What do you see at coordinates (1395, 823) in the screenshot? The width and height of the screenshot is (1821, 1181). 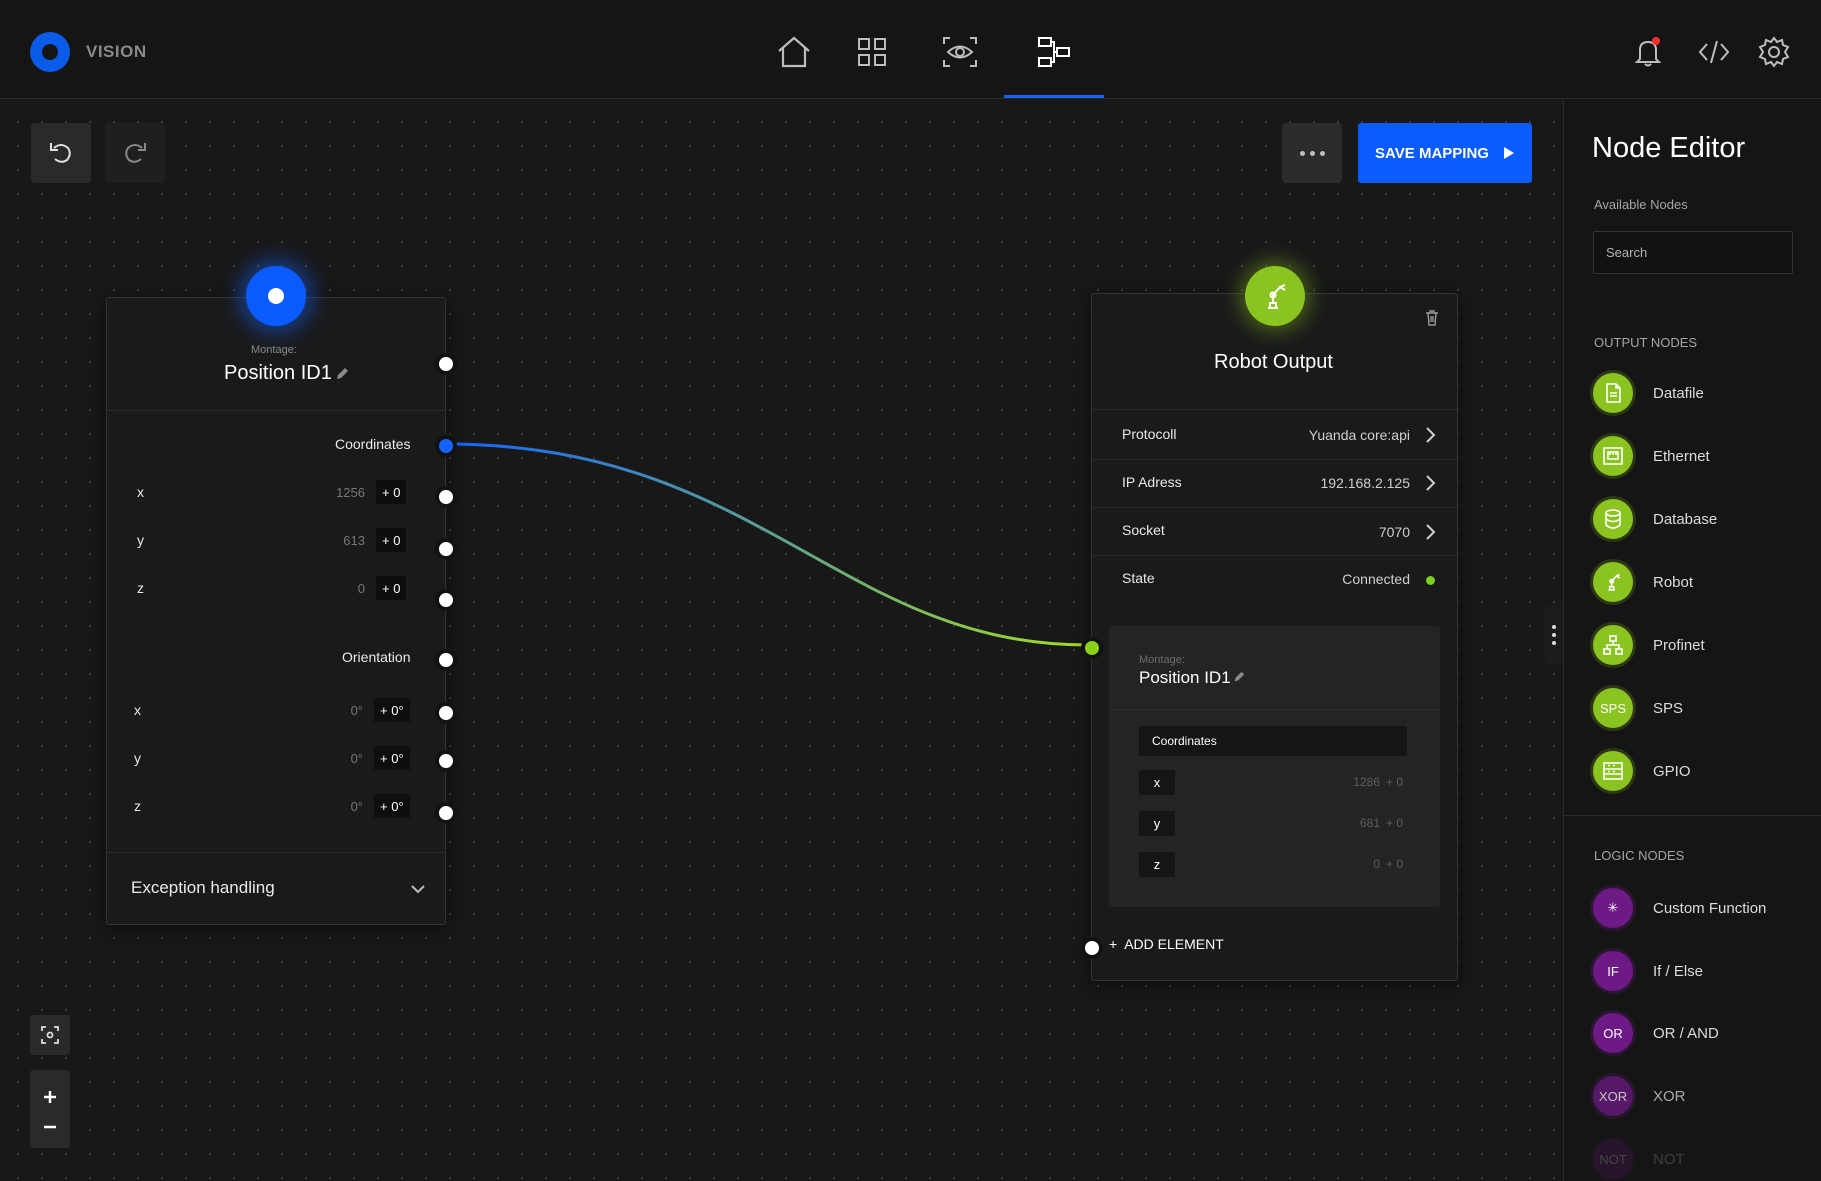 I see `inner-y-offset: + 0` at bounding box center [1395, 823].